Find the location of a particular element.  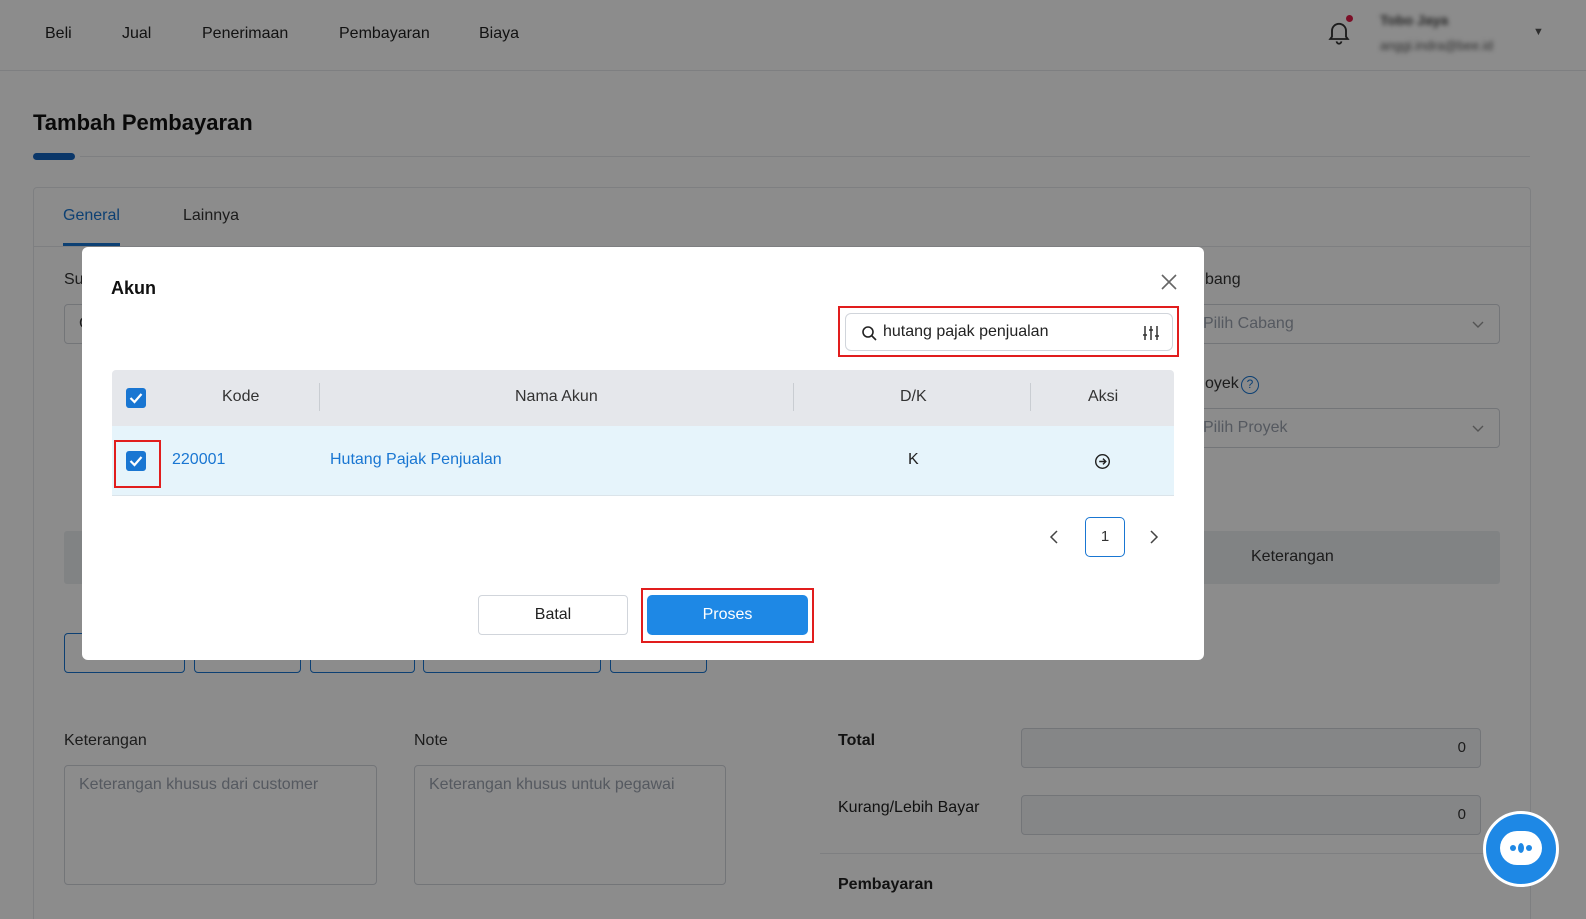

proses-button: Proses is located at coordinates (727, 615).